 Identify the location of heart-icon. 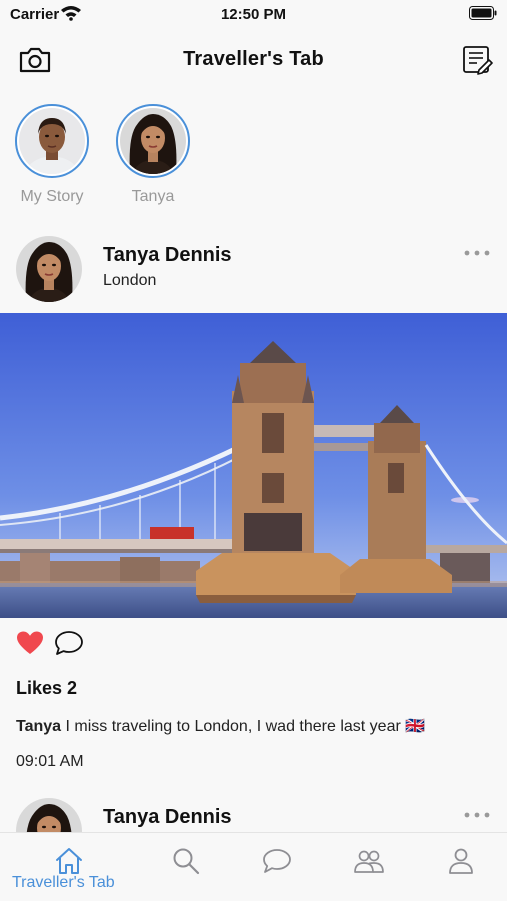
(30, 643).